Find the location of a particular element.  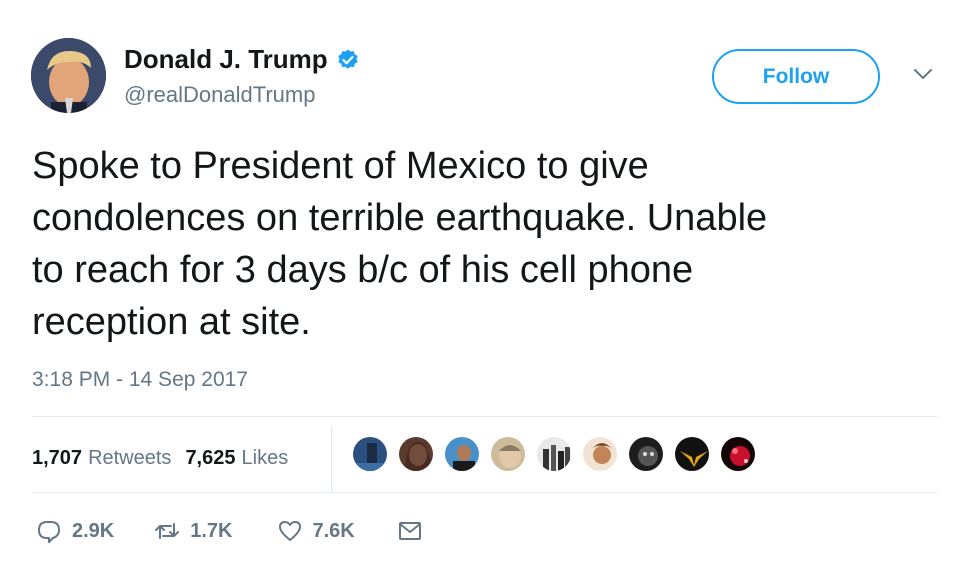

tweet-stats: 1,707 Retweets 7,625 Likes is located at coordinates (160, 458).